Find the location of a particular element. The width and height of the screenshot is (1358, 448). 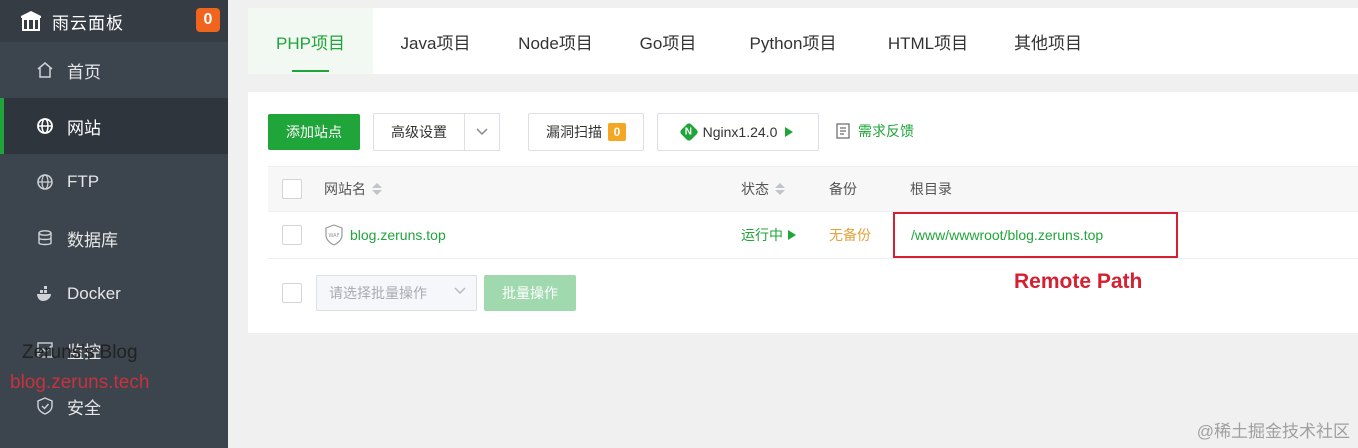

corner-watermark: @稀土掘金技术社区 is located at coordinates (1273, 431).